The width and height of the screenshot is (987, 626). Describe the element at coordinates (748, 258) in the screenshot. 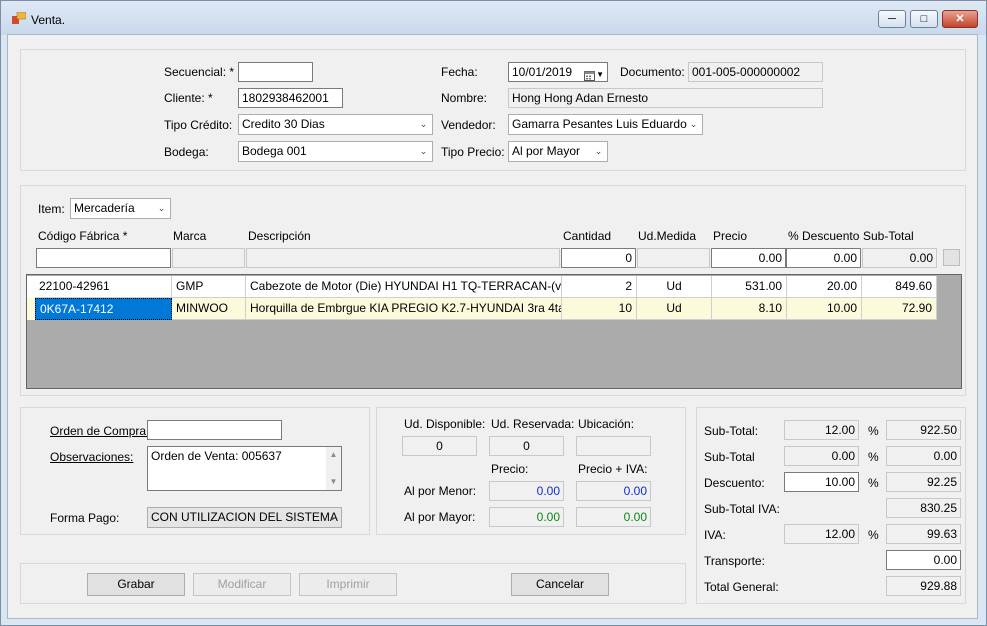

I see `entry-precio-input: 0.00` at that location.